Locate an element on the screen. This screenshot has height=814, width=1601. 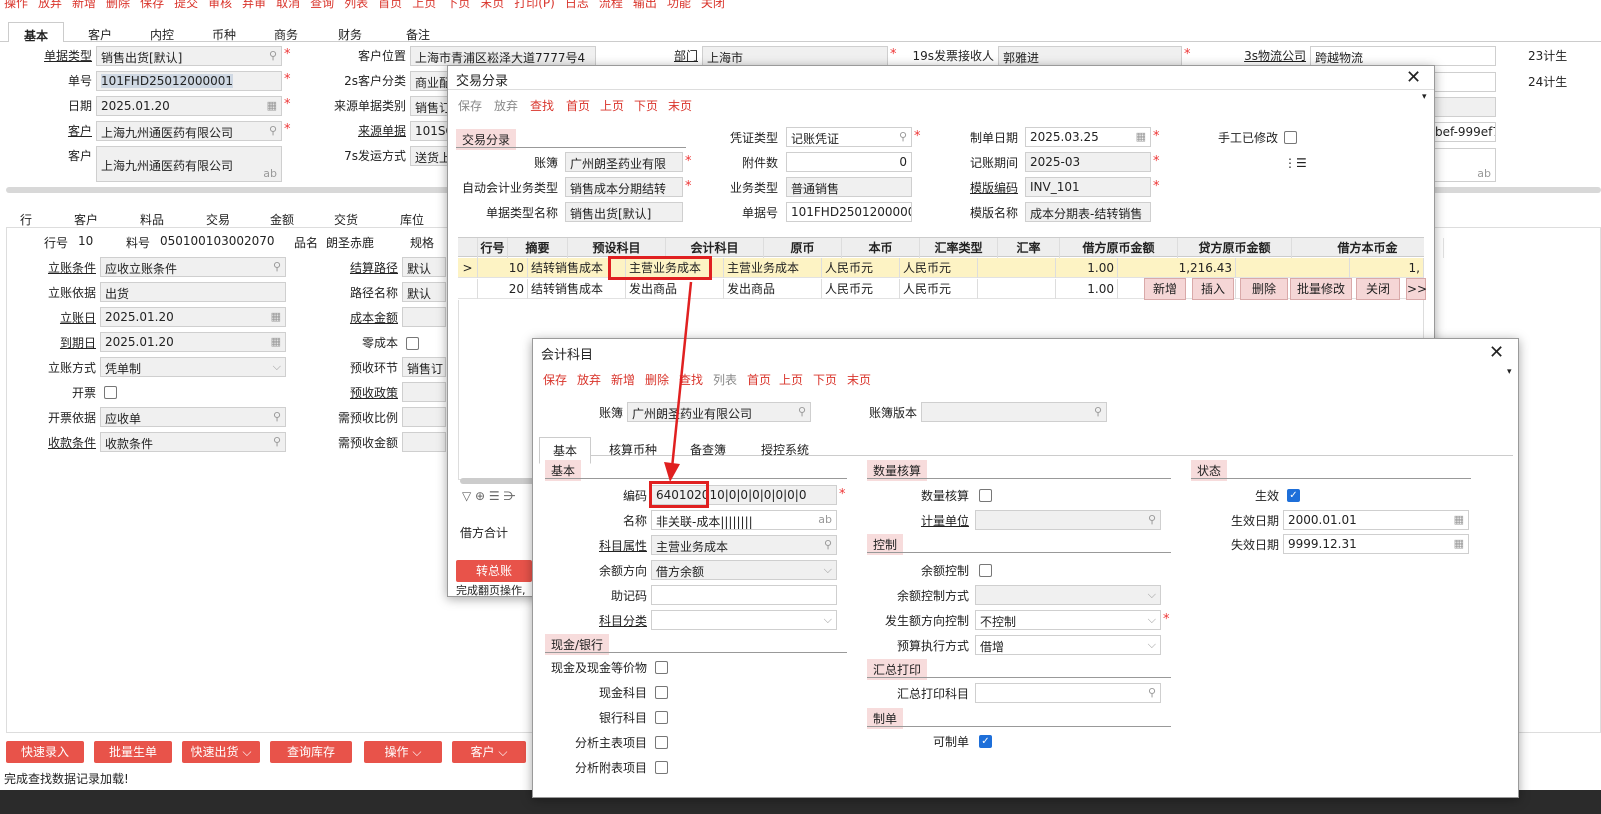
annotation-arrow is located at coordinates (678, 381).